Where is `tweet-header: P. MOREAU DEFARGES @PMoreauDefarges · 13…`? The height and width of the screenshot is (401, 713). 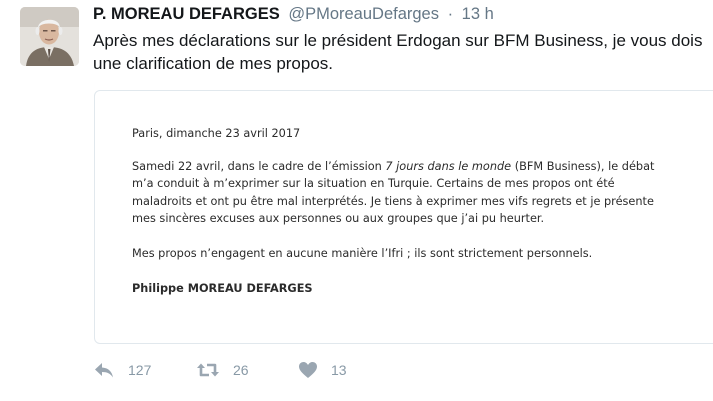 tweet-header: P. MOREAU DEFARGES @PMoreauDefarges · 13… is located at coordinates (293, 14).